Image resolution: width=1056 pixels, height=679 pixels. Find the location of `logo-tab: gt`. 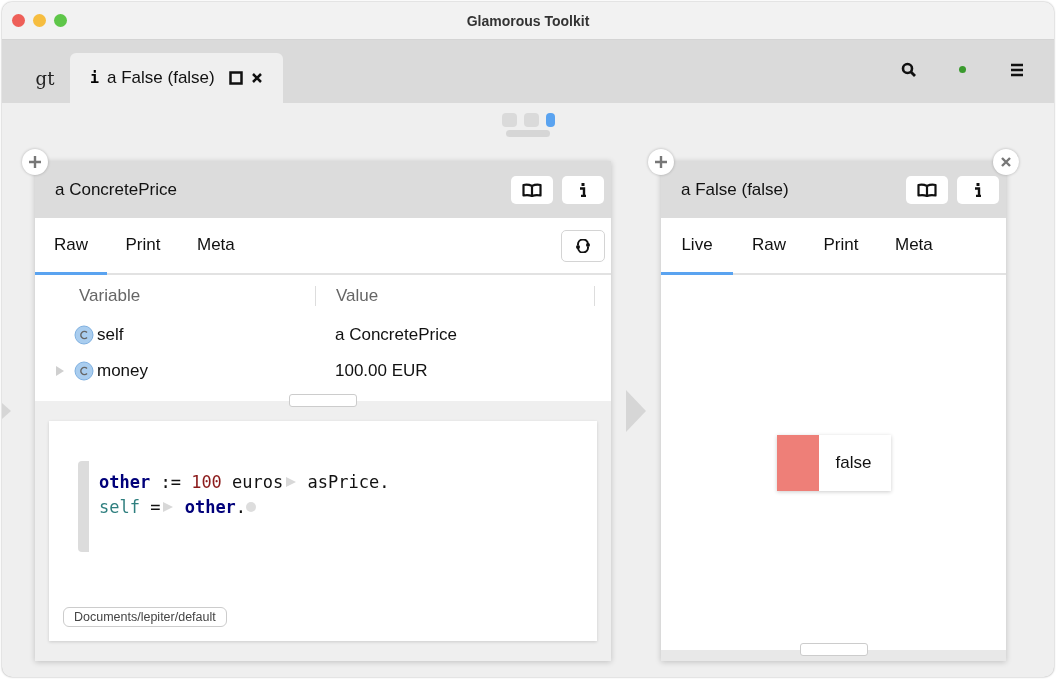

logo-tab: gt is located at coordinates (45, 78).